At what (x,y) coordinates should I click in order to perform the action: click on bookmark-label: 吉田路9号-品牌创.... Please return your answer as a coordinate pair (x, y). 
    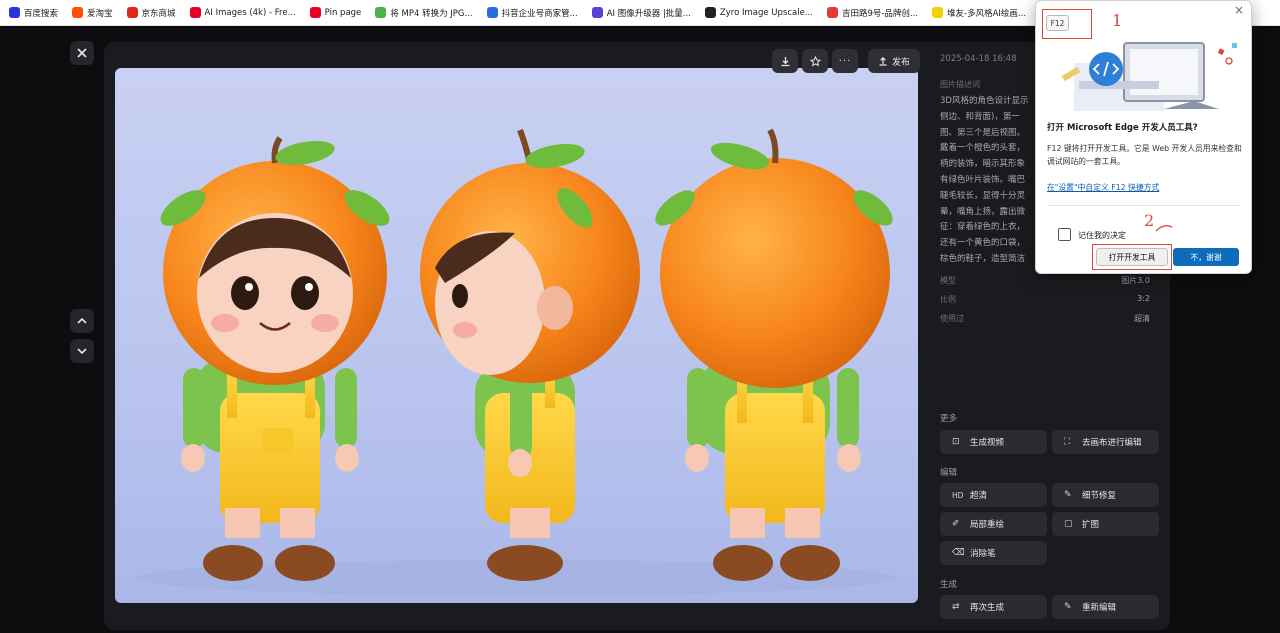
    Looking at the image, I should click on (880, 13).